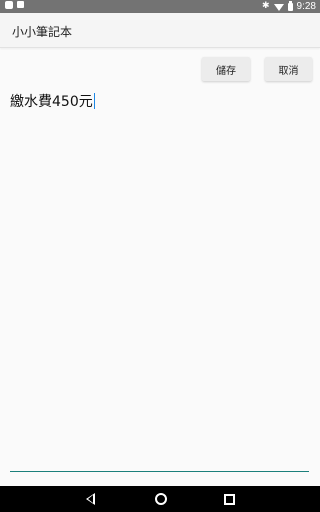 Image resolution: width=320 pixels, height=512 pixels. I want to click on notification-icon, so click(20, 4).